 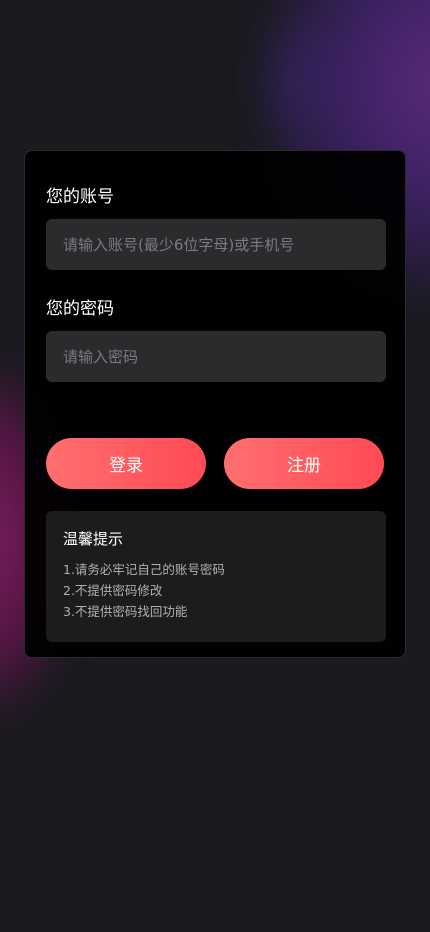 I want to click on password-label: 您的密码, so click(x=80, y=309).